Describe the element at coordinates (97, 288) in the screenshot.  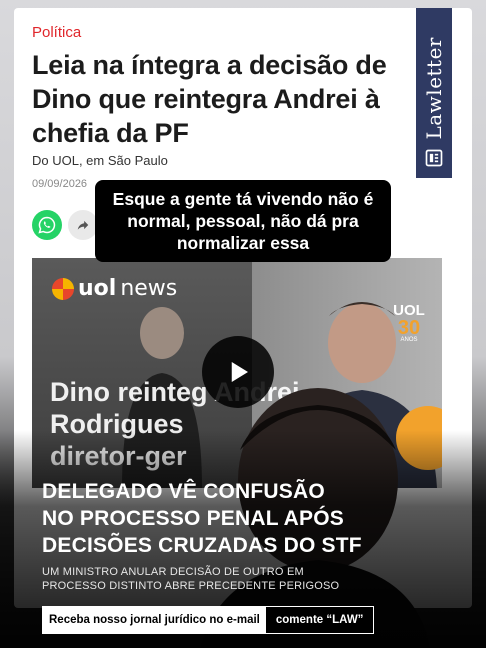
I see `brand-uol: uol` at that location.